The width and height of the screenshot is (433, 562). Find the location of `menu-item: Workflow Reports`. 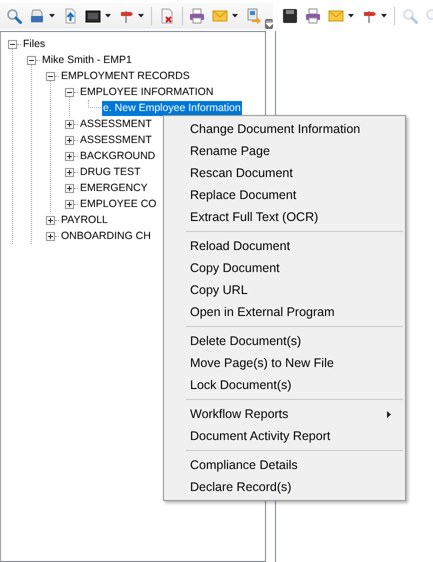

menu-item: Workflow Reports is located at coordinates (284, 414).